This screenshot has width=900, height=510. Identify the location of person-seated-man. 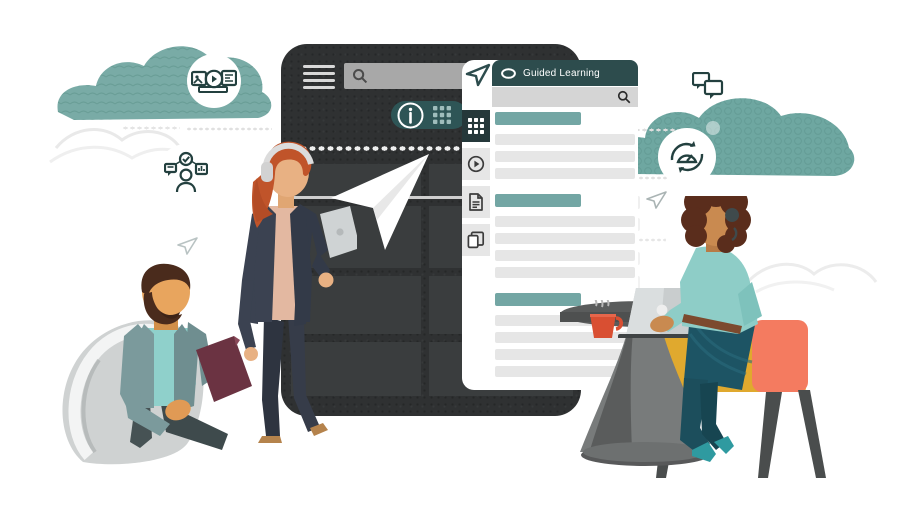
(180, 362).